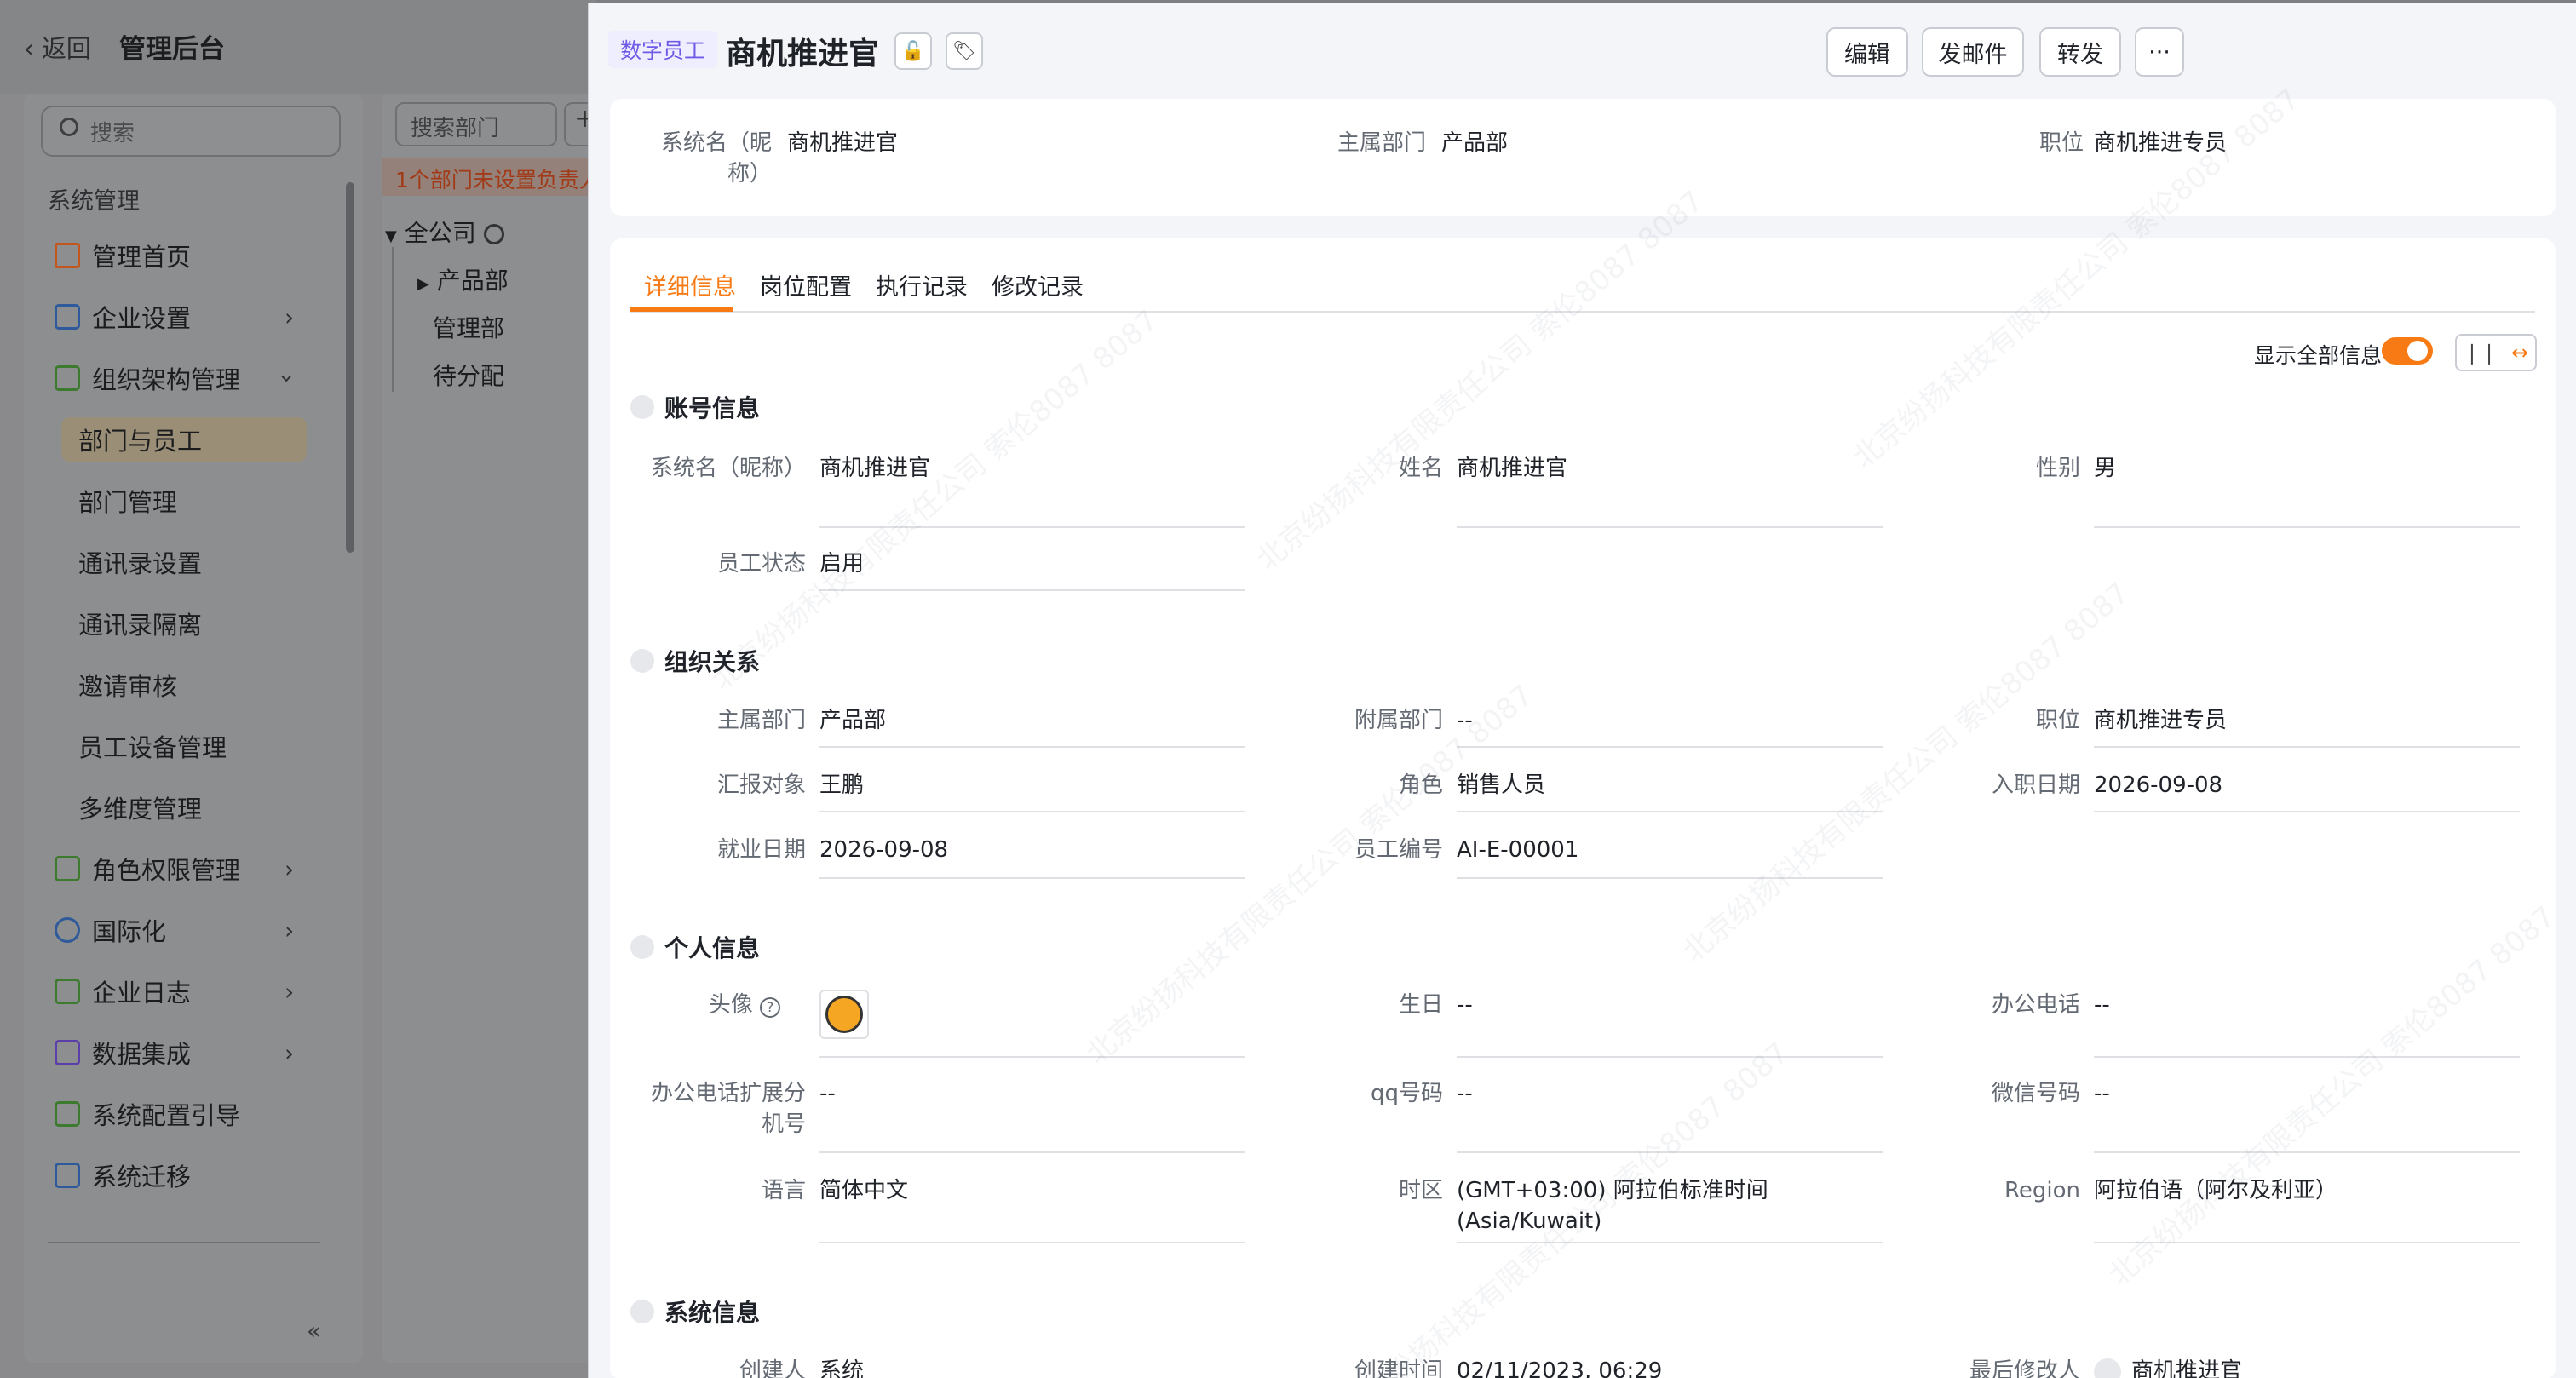 The width and height of the screenshot is (2576, 1378). Describe the element at coordinates (463, 279) in the screenshot. I see `tree-node-product: ▶ 产品部` at that location.